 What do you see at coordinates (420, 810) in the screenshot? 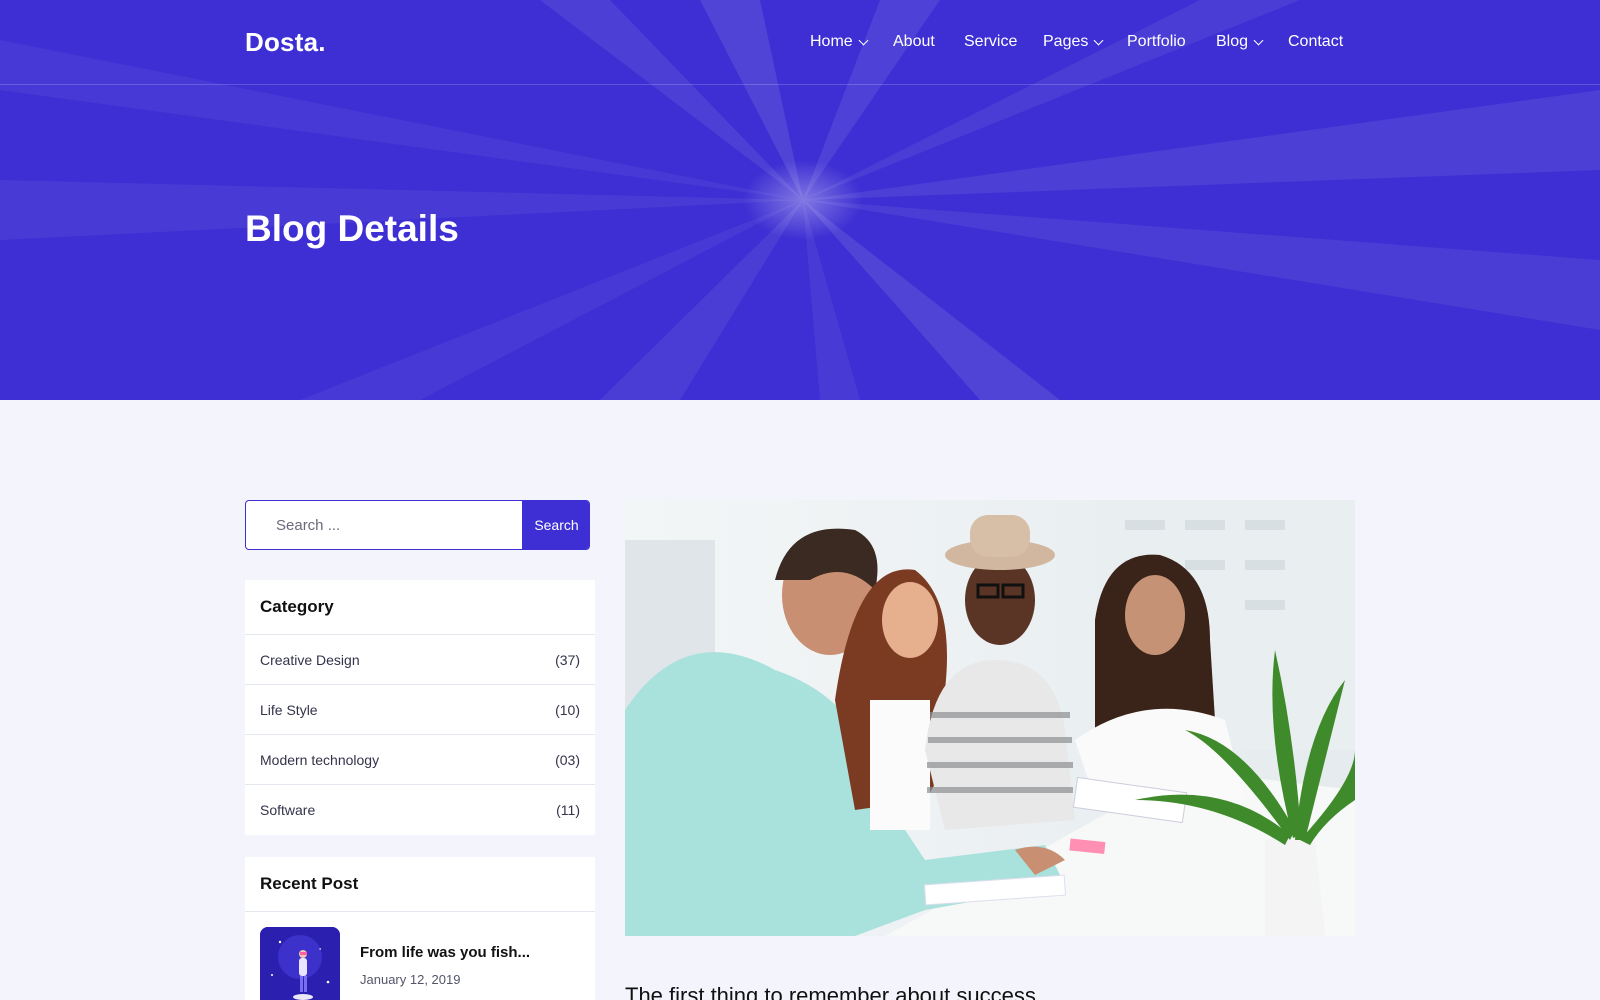
I see `category-item-software: Software (11)` at bounding box center [420, 810].